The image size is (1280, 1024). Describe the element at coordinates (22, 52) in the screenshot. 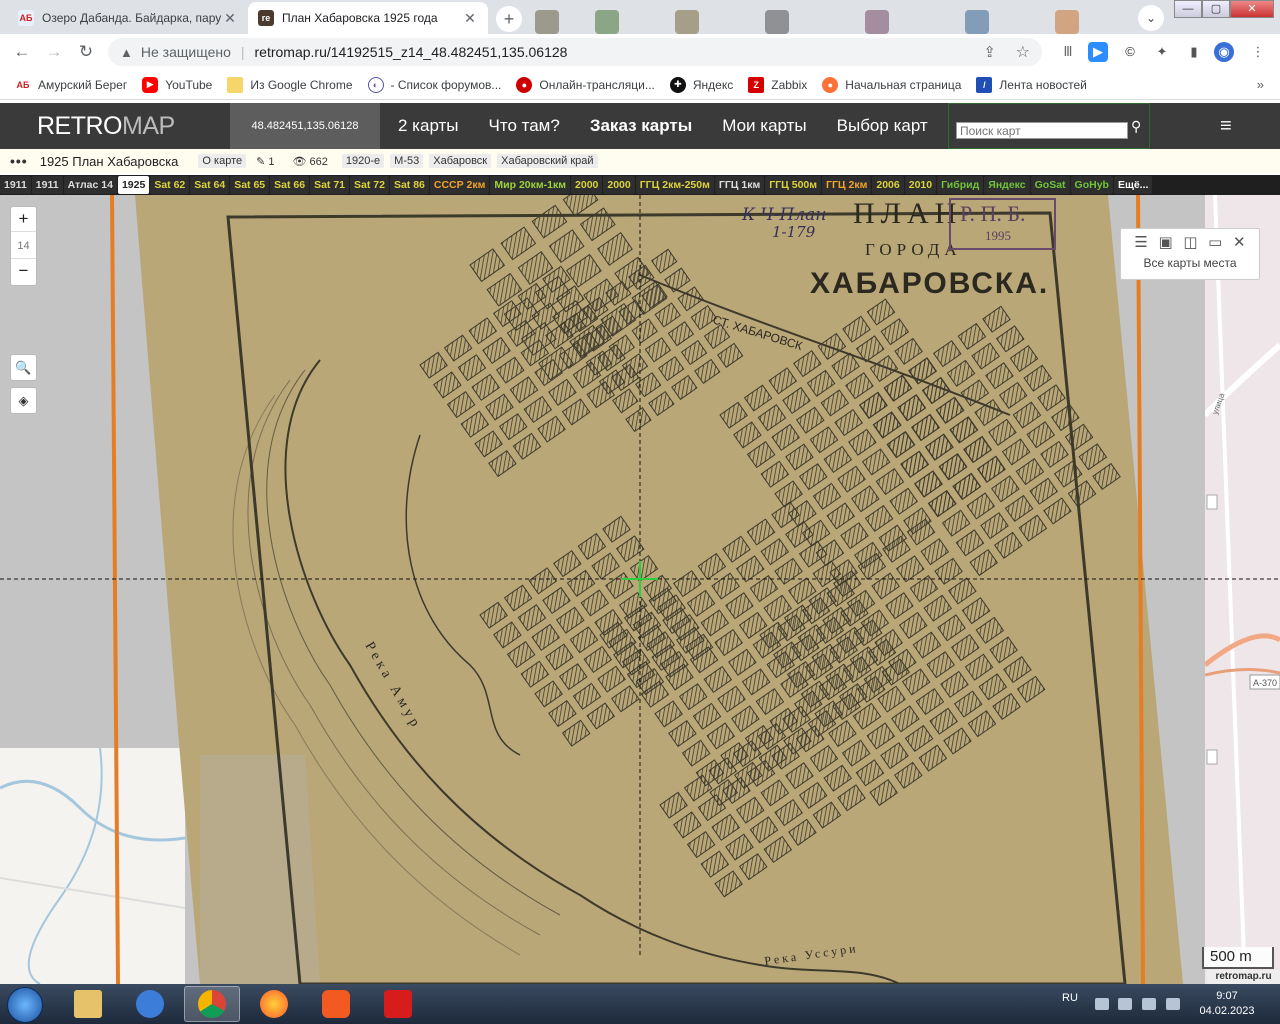

I see `back-button: ←` at that location.